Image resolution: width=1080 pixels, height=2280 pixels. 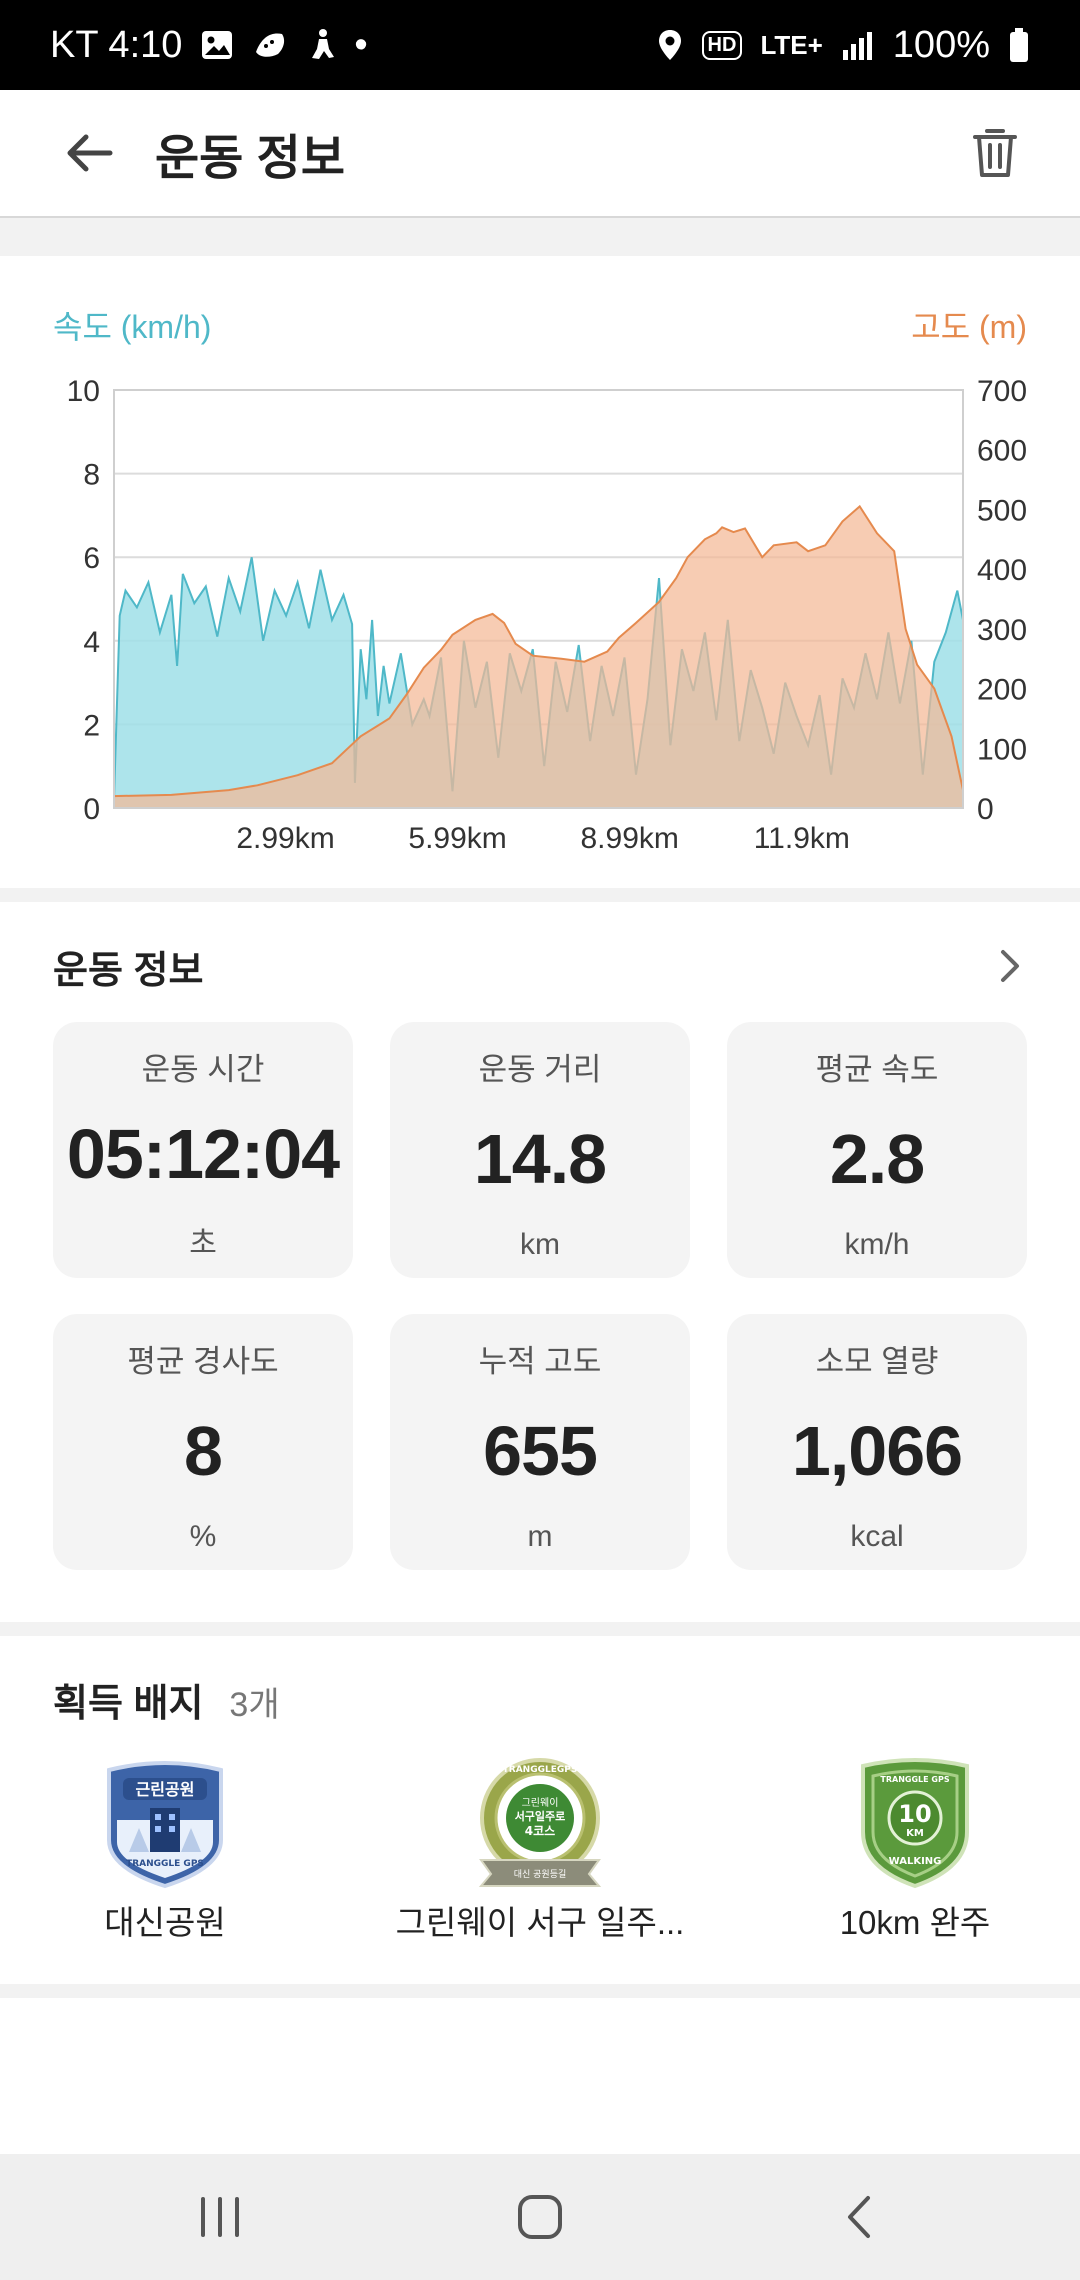 What do you see at coordinates (457, 838) in the screenshot?
I see `x-tick-label: 5.99km` at bounding box center [457, 838].